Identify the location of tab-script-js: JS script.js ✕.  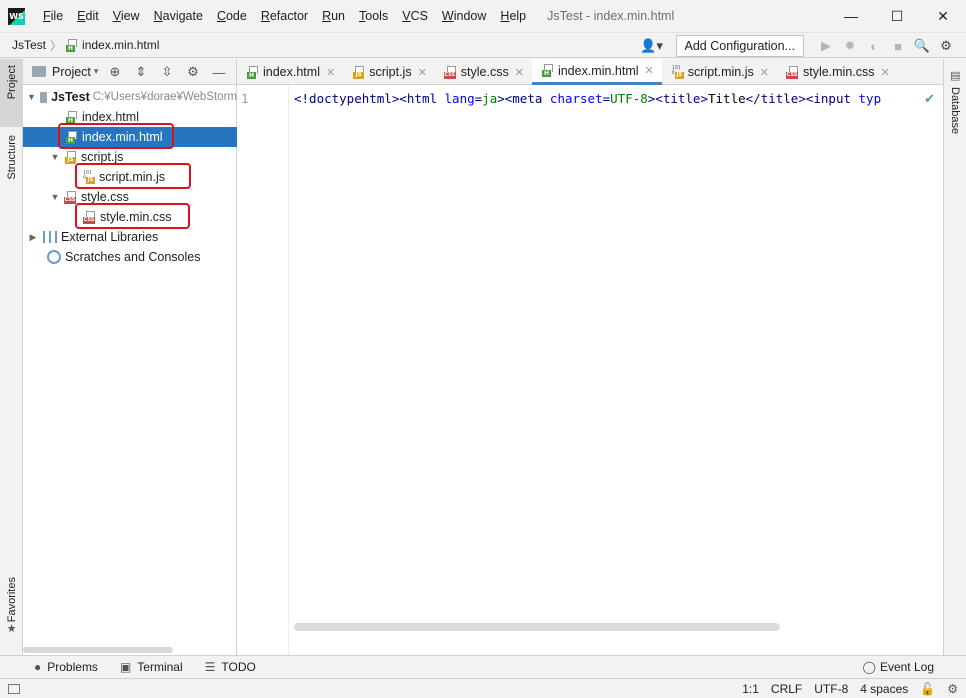
(389, 72).